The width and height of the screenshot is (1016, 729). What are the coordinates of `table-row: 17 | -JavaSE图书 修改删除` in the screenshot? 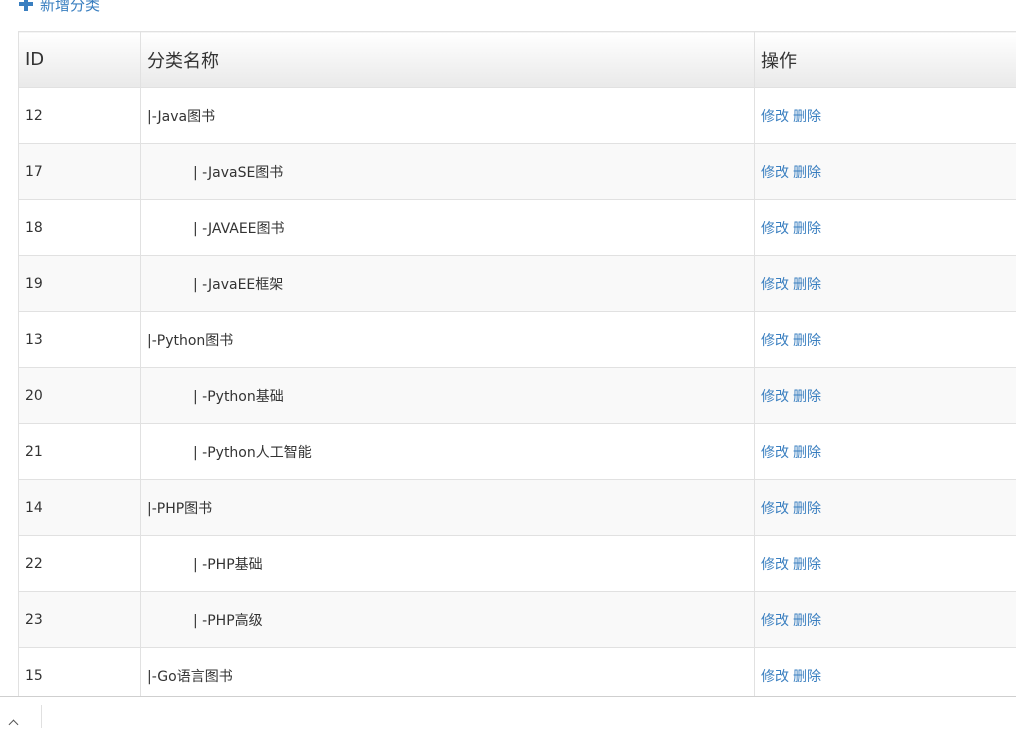 It's located at (517, 172).